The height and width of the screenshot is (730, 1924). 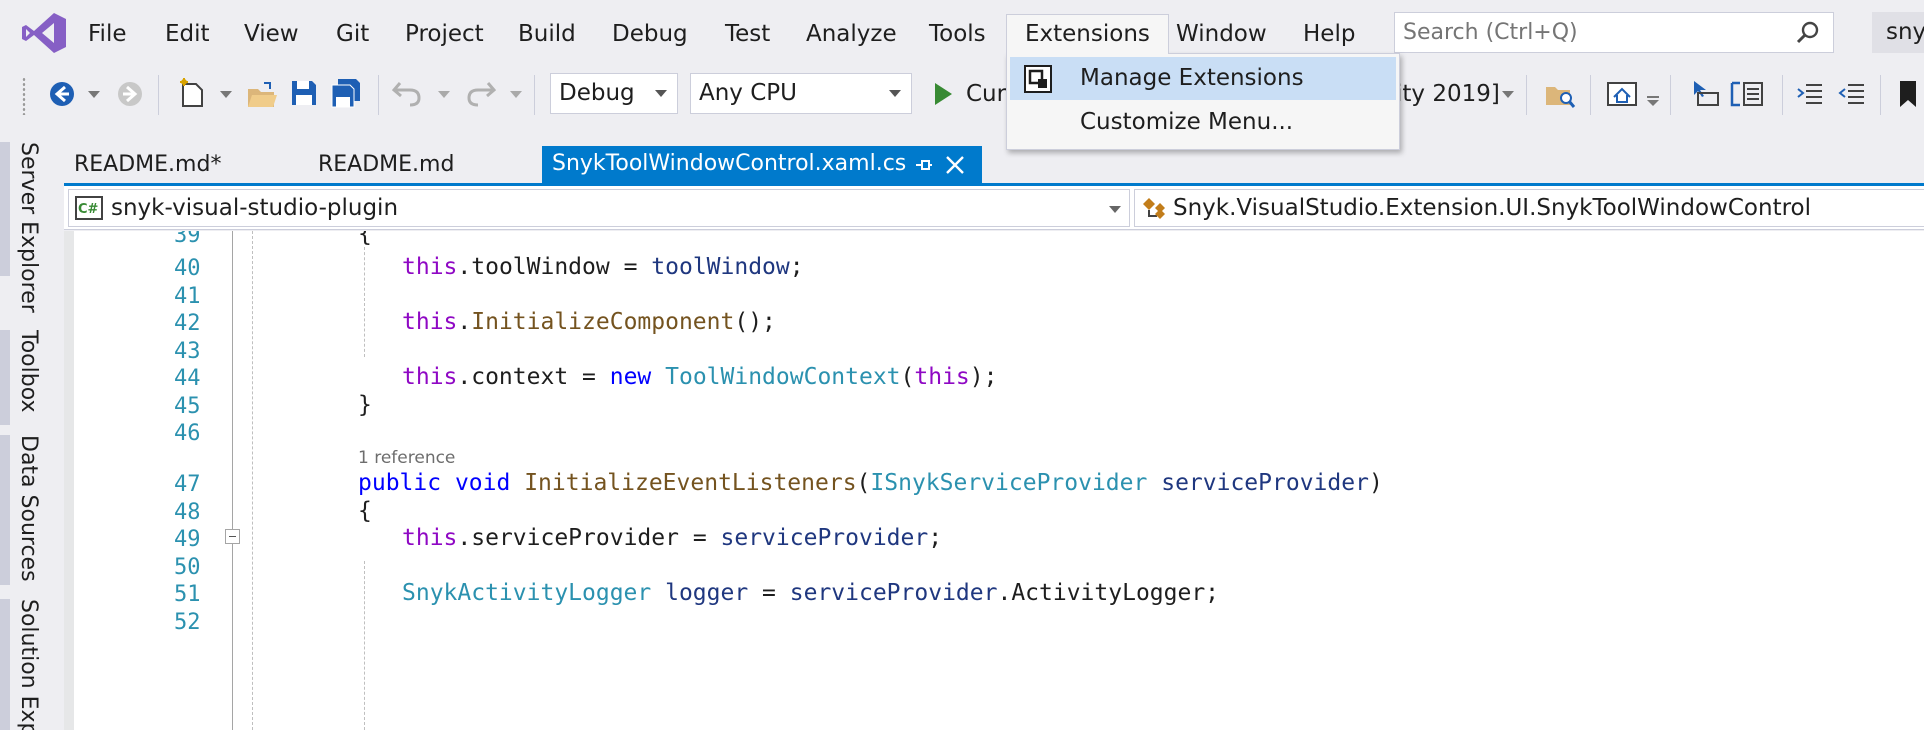 I want to click on project-dropdown: C# snyk-visual-studio-plugin, so click(x=599, y=208).